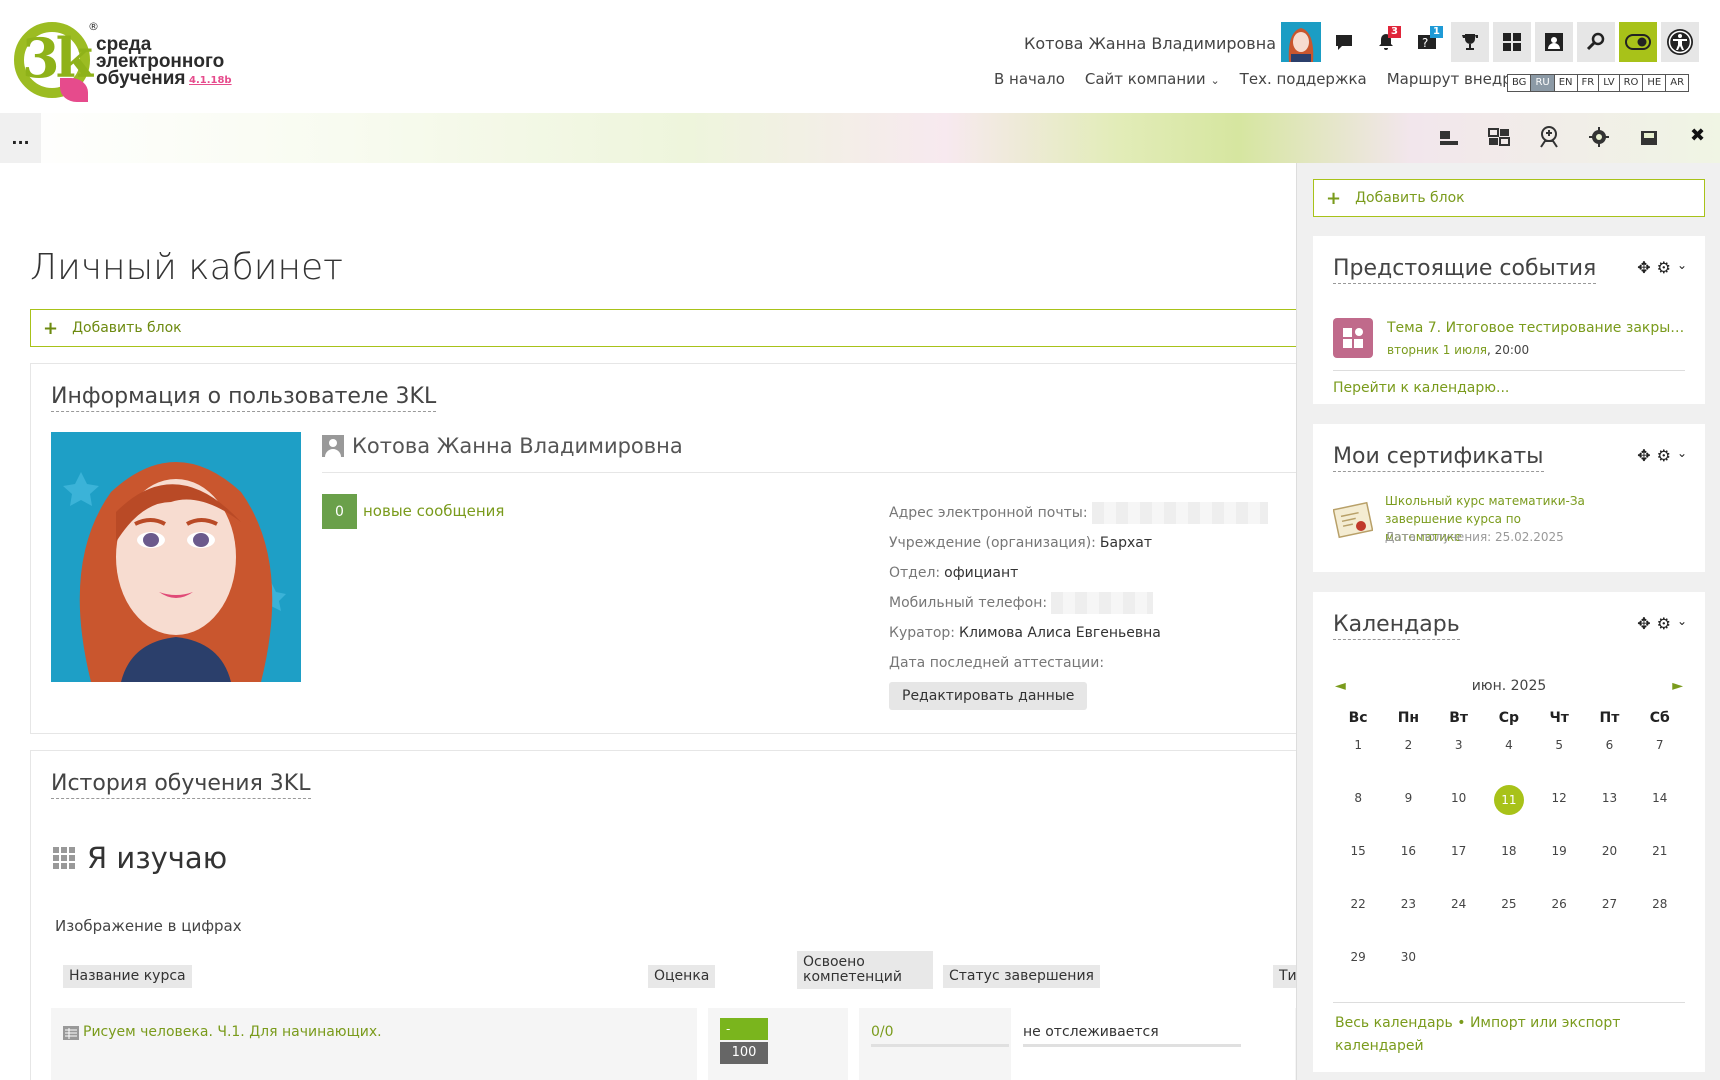 Image resolution: width=1720 pixels, height=1080 pixels. Describe the element at coordinates (663, 328) in the screenshot. I see `add-block-button: + Добавить блок` at that location.